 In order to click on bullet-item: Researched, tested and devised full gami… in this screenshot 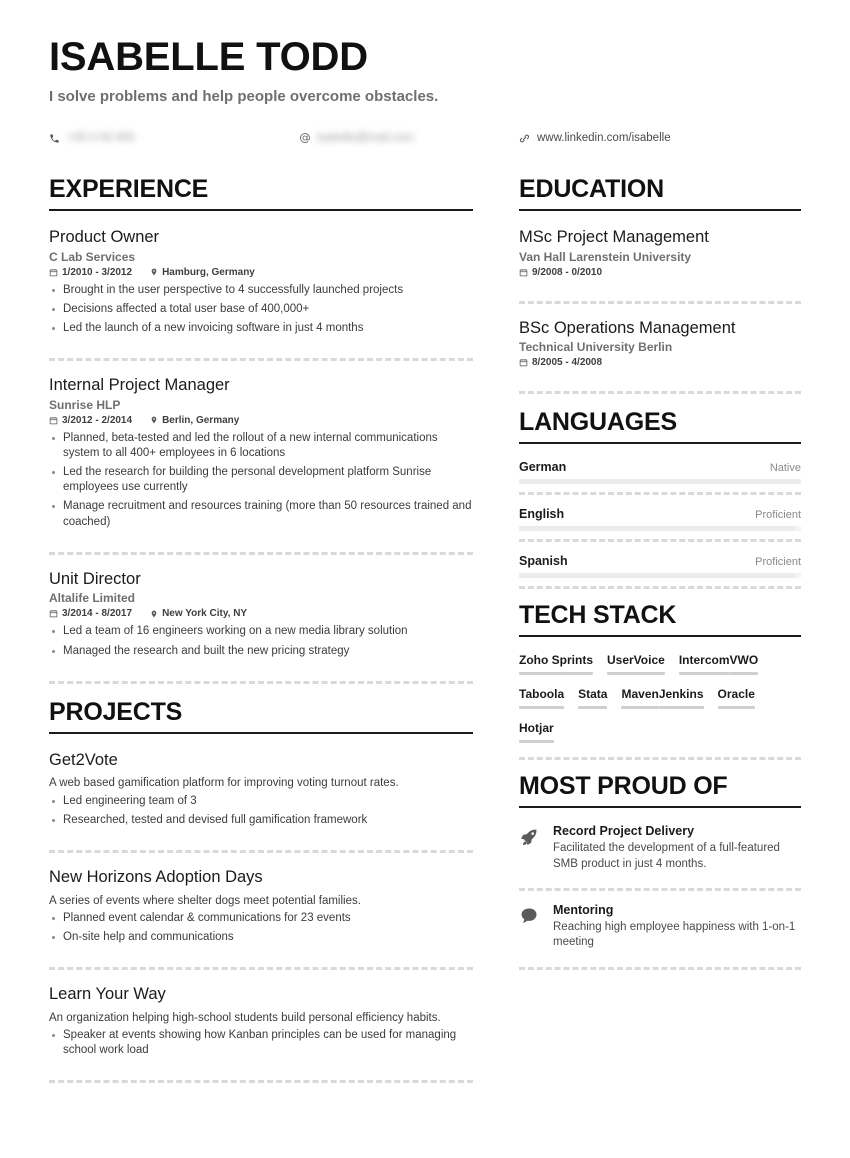, I will do `click(261, 820)`.